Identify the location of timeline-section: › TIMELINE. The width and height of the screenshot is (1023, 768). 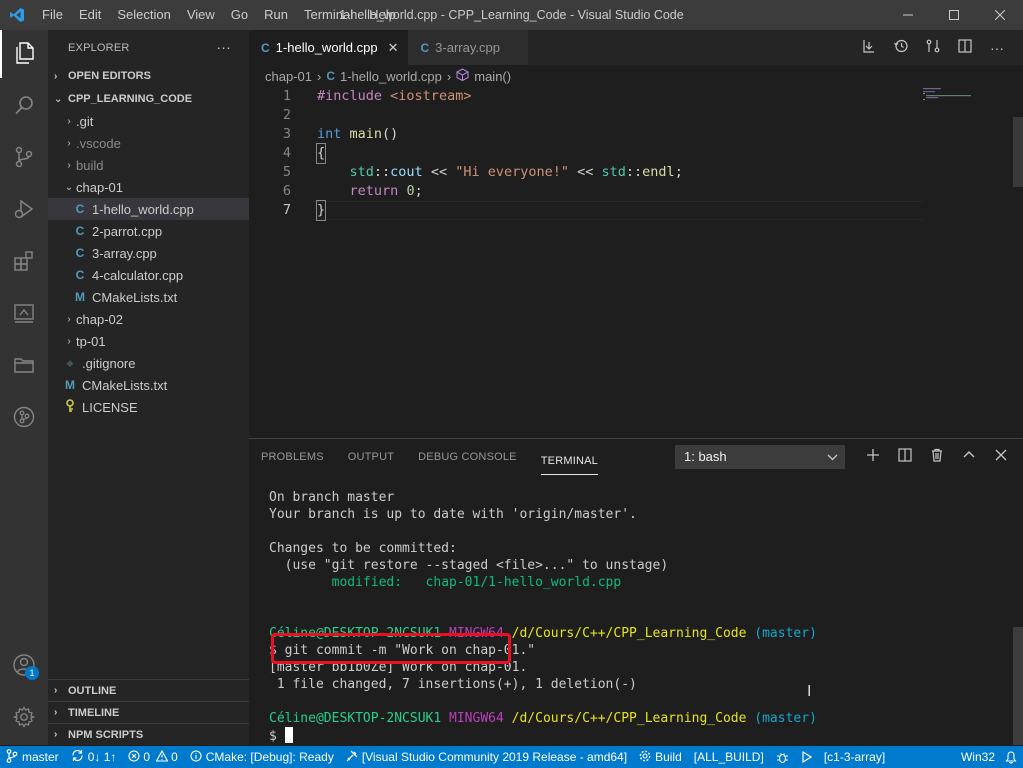
(148, 712).